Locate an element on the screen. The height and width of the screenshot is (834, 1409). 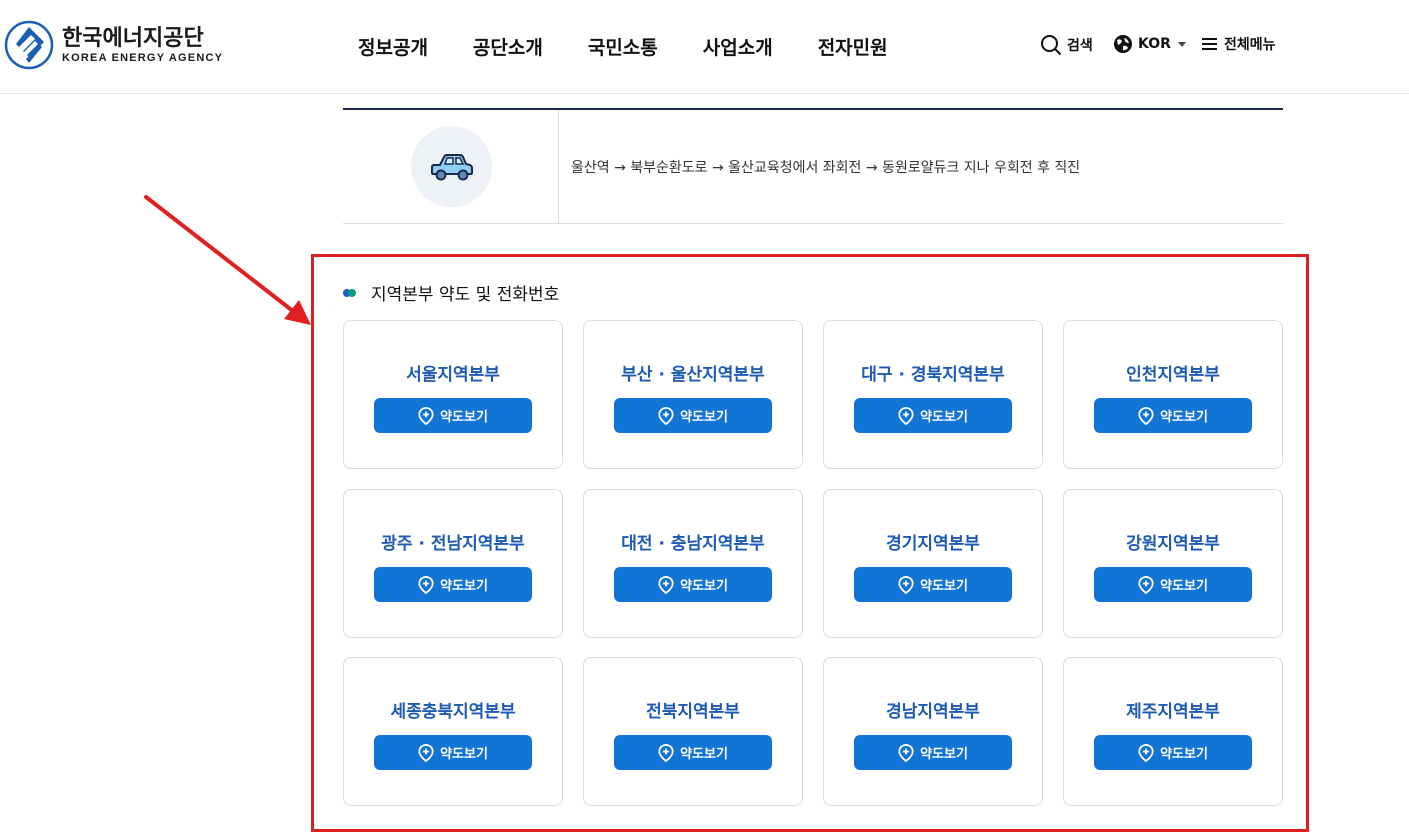
regional-office-name: 인천지역본부 is located at coordinates (1173, 375).